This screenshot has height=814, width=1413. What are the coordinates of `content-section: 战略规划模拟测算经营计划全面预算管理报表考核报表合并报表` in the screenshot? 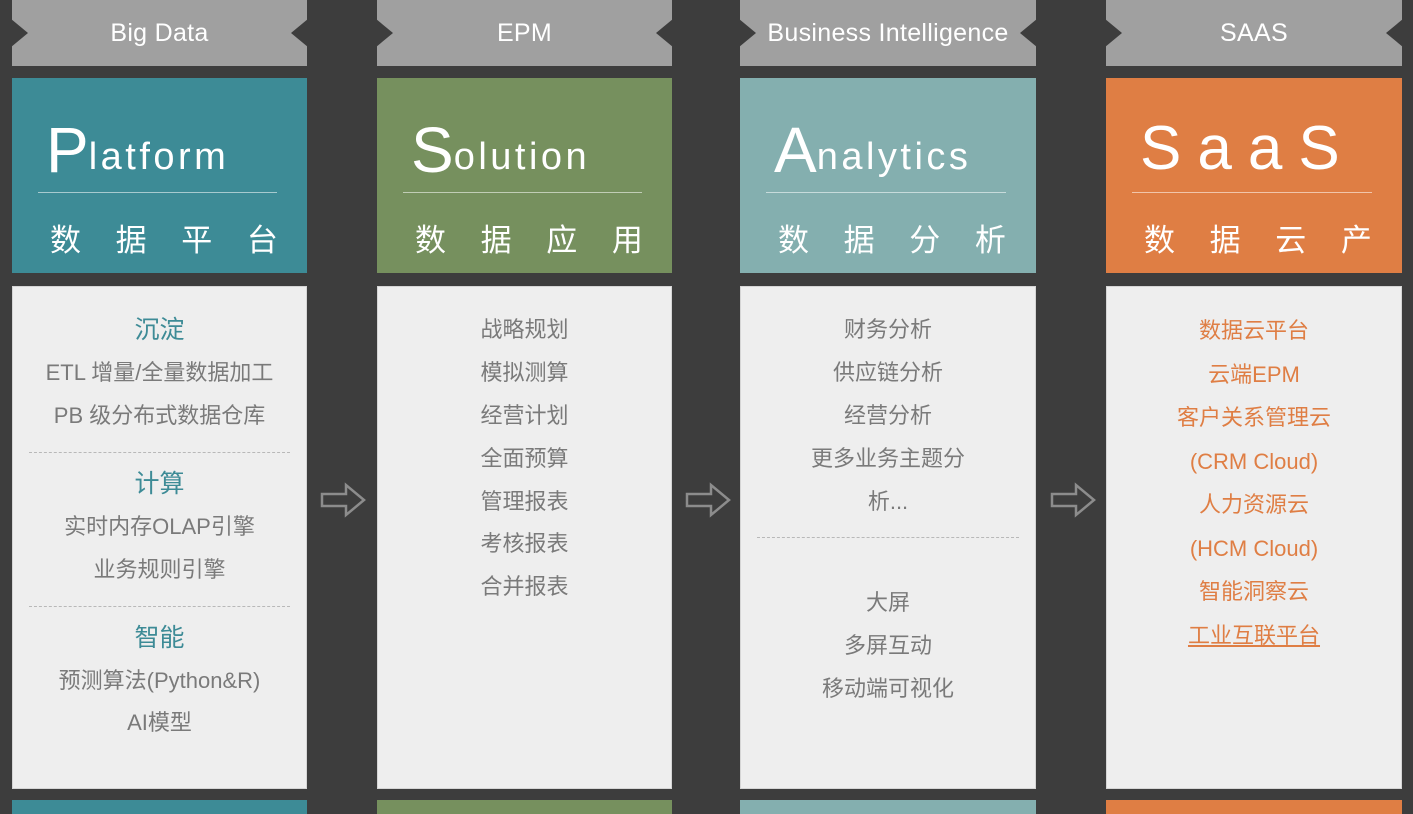 It's located at (524, 459).